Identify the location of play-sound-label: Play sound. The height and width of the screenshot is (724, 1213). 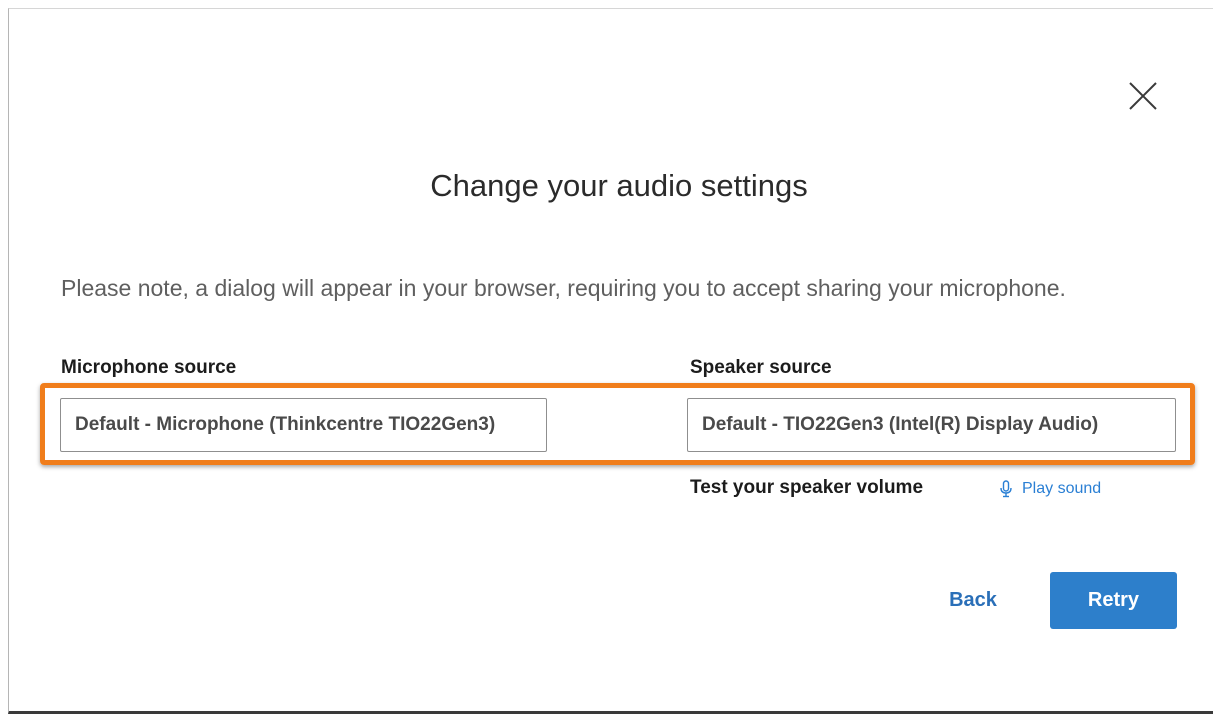
(1062, 488).